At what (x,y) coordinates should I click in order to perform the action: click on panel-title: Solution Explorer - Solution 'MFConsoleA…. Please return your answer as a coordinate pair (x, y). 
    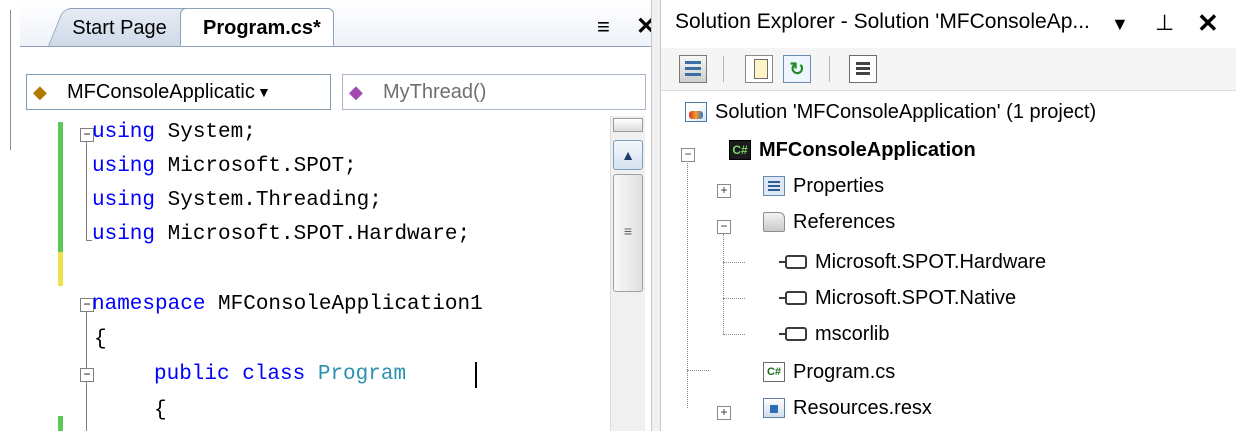
    Looking at the image, I should click on (882, 21).